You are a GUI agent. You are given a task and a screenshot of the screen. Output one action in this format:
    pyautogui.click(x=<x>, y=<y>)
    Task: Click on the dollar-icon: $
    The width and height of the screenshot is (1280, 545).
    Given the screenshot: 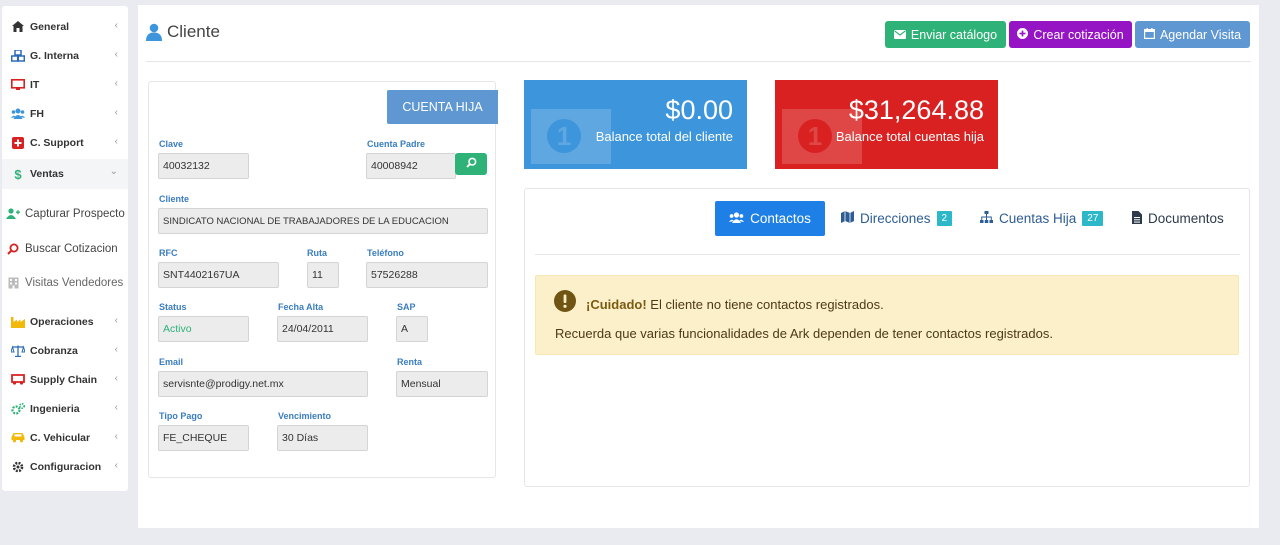 What is the action you would take?
    pyautogui.click(x=18, y=174)
    